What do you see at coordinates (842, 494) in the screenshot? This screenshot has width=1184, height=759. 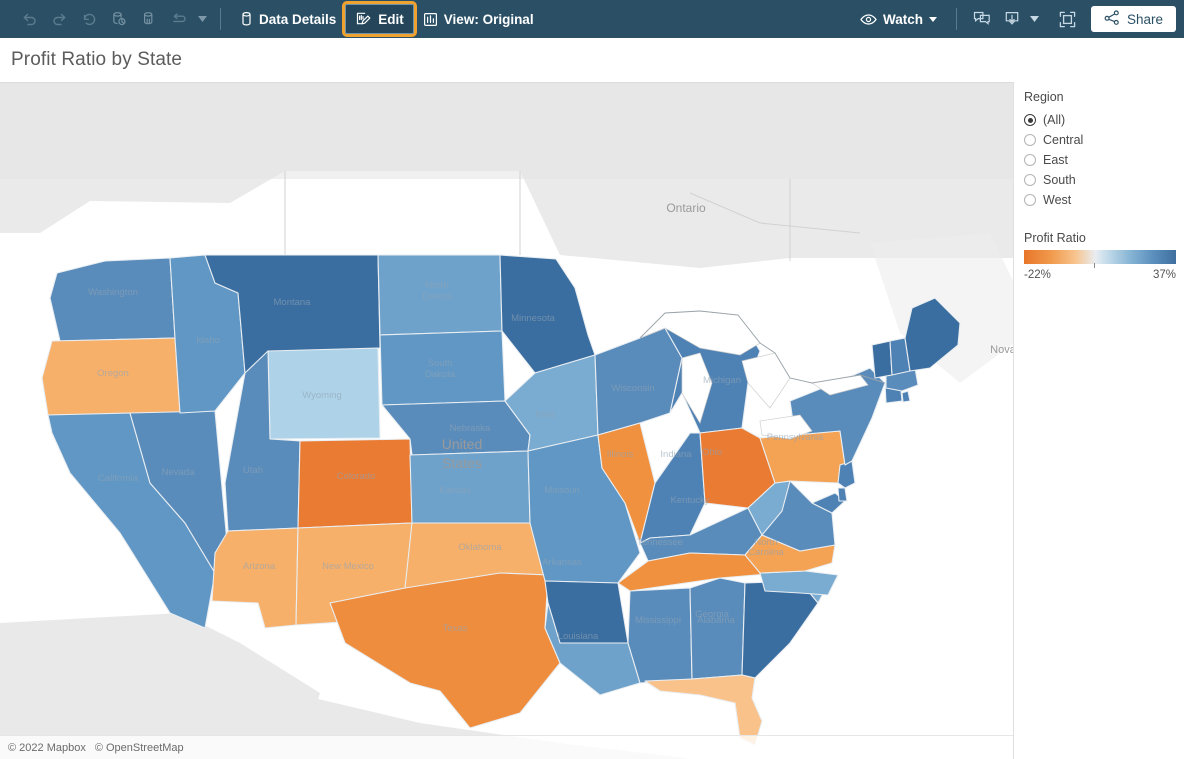 I see `state-delaware` at bounding box center [842, 494].